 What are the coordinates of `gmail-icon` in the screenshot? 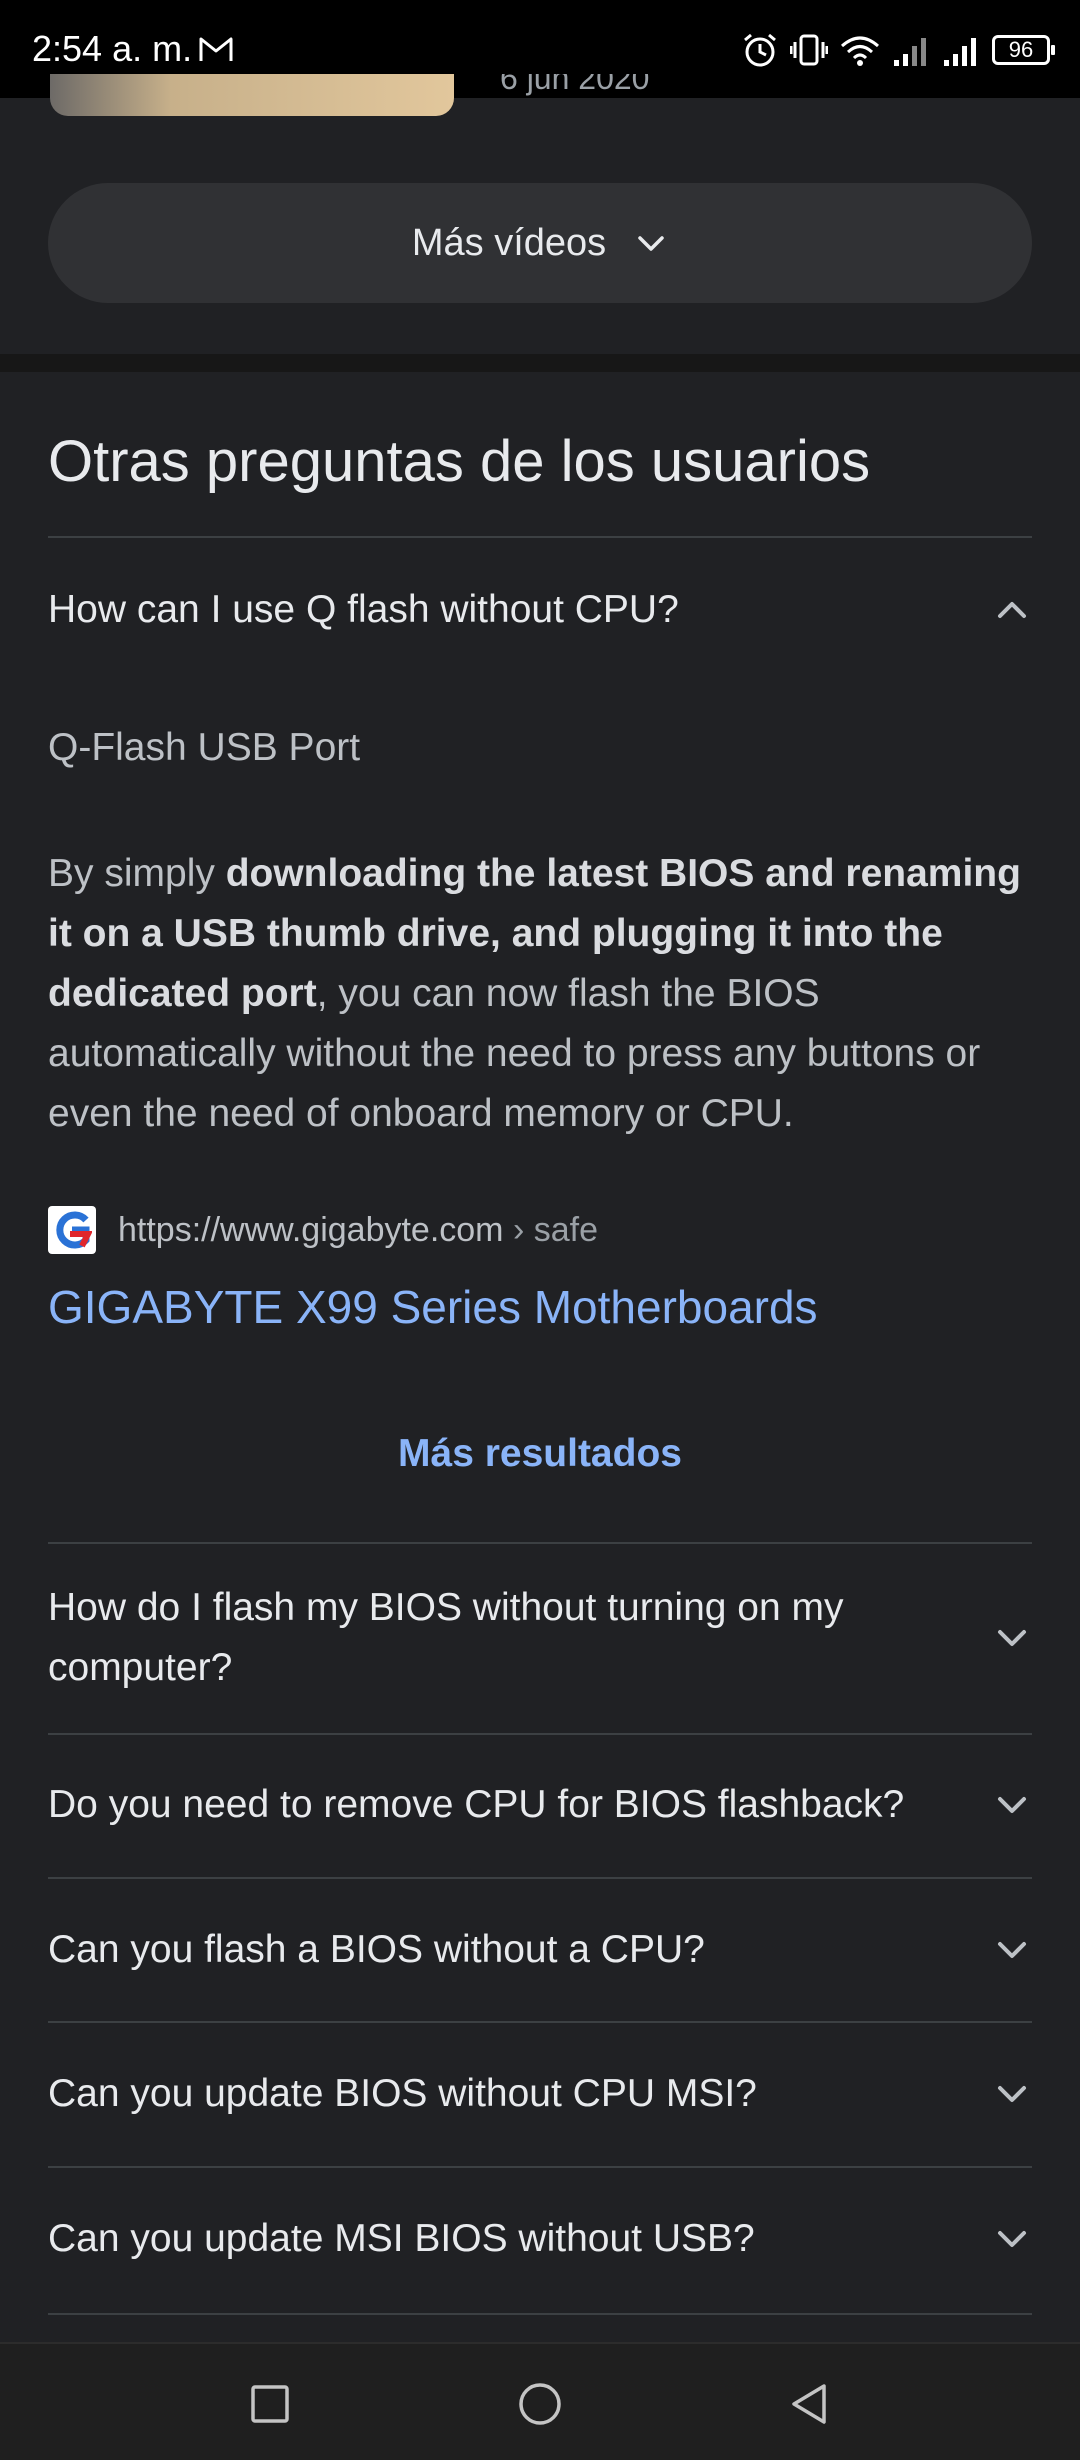 It's located at (216, 49).